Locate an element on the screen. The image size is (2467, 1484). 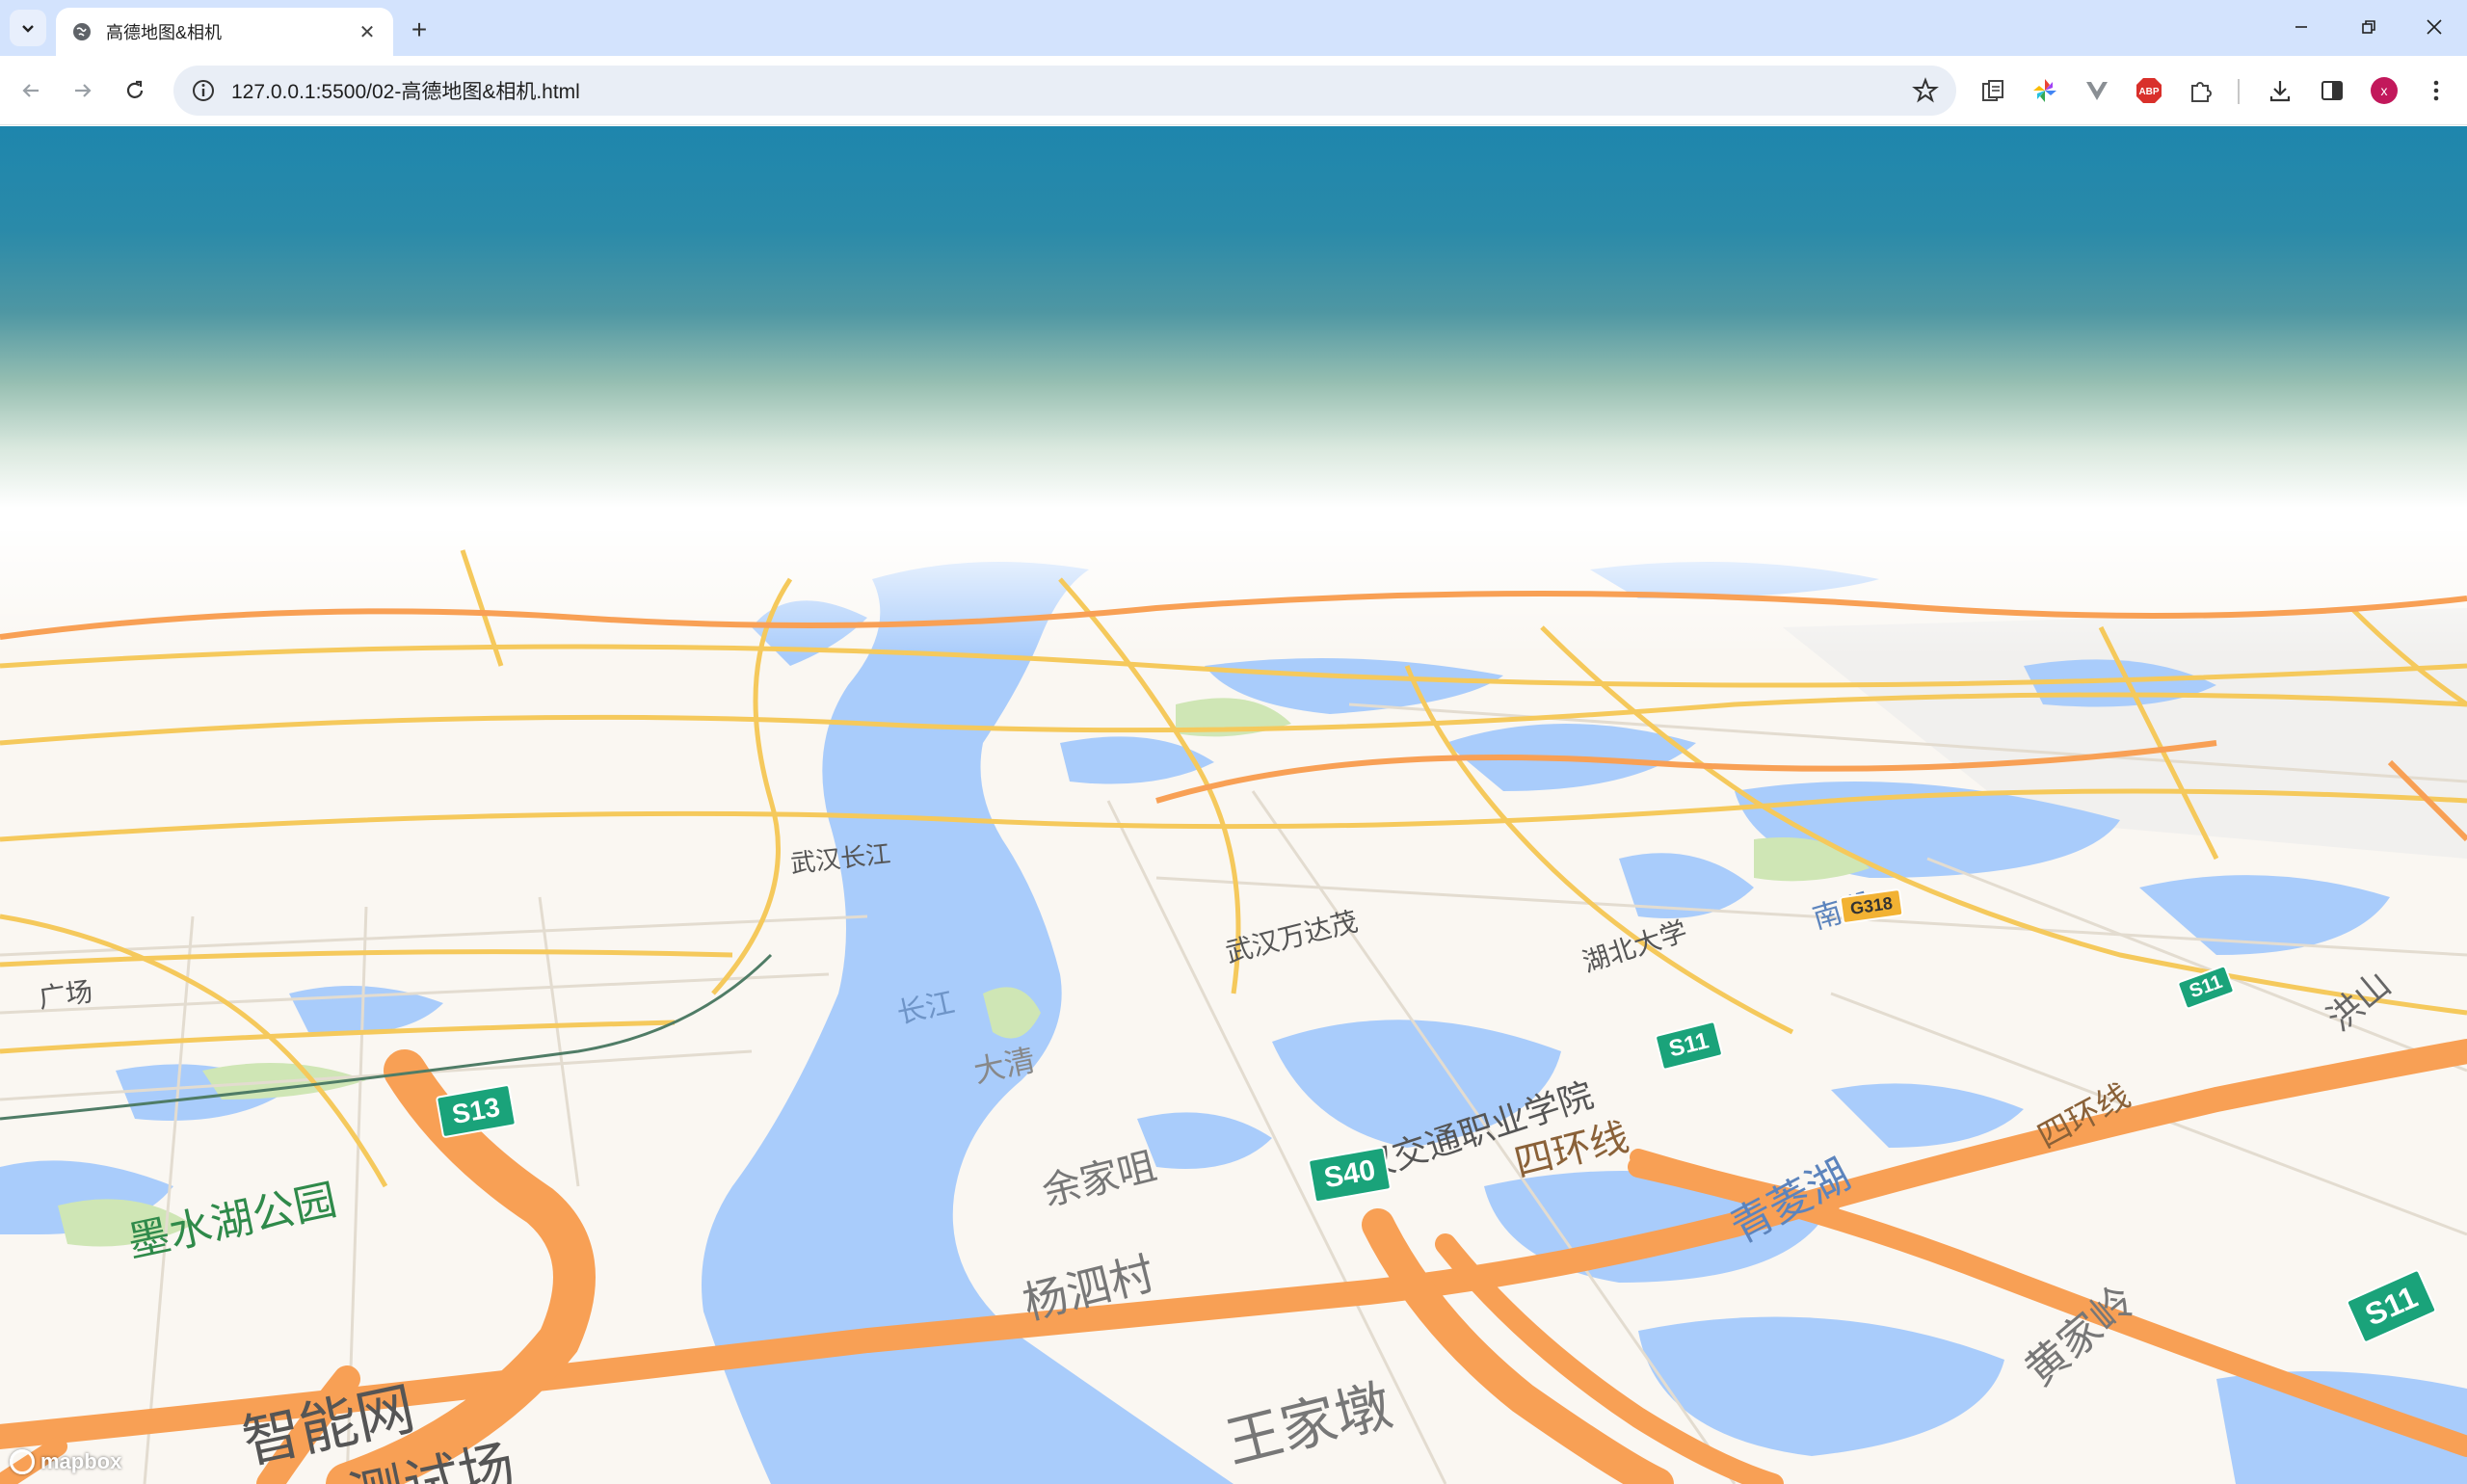
road-label: 四环线 is located at coordinates (2083, 1116).